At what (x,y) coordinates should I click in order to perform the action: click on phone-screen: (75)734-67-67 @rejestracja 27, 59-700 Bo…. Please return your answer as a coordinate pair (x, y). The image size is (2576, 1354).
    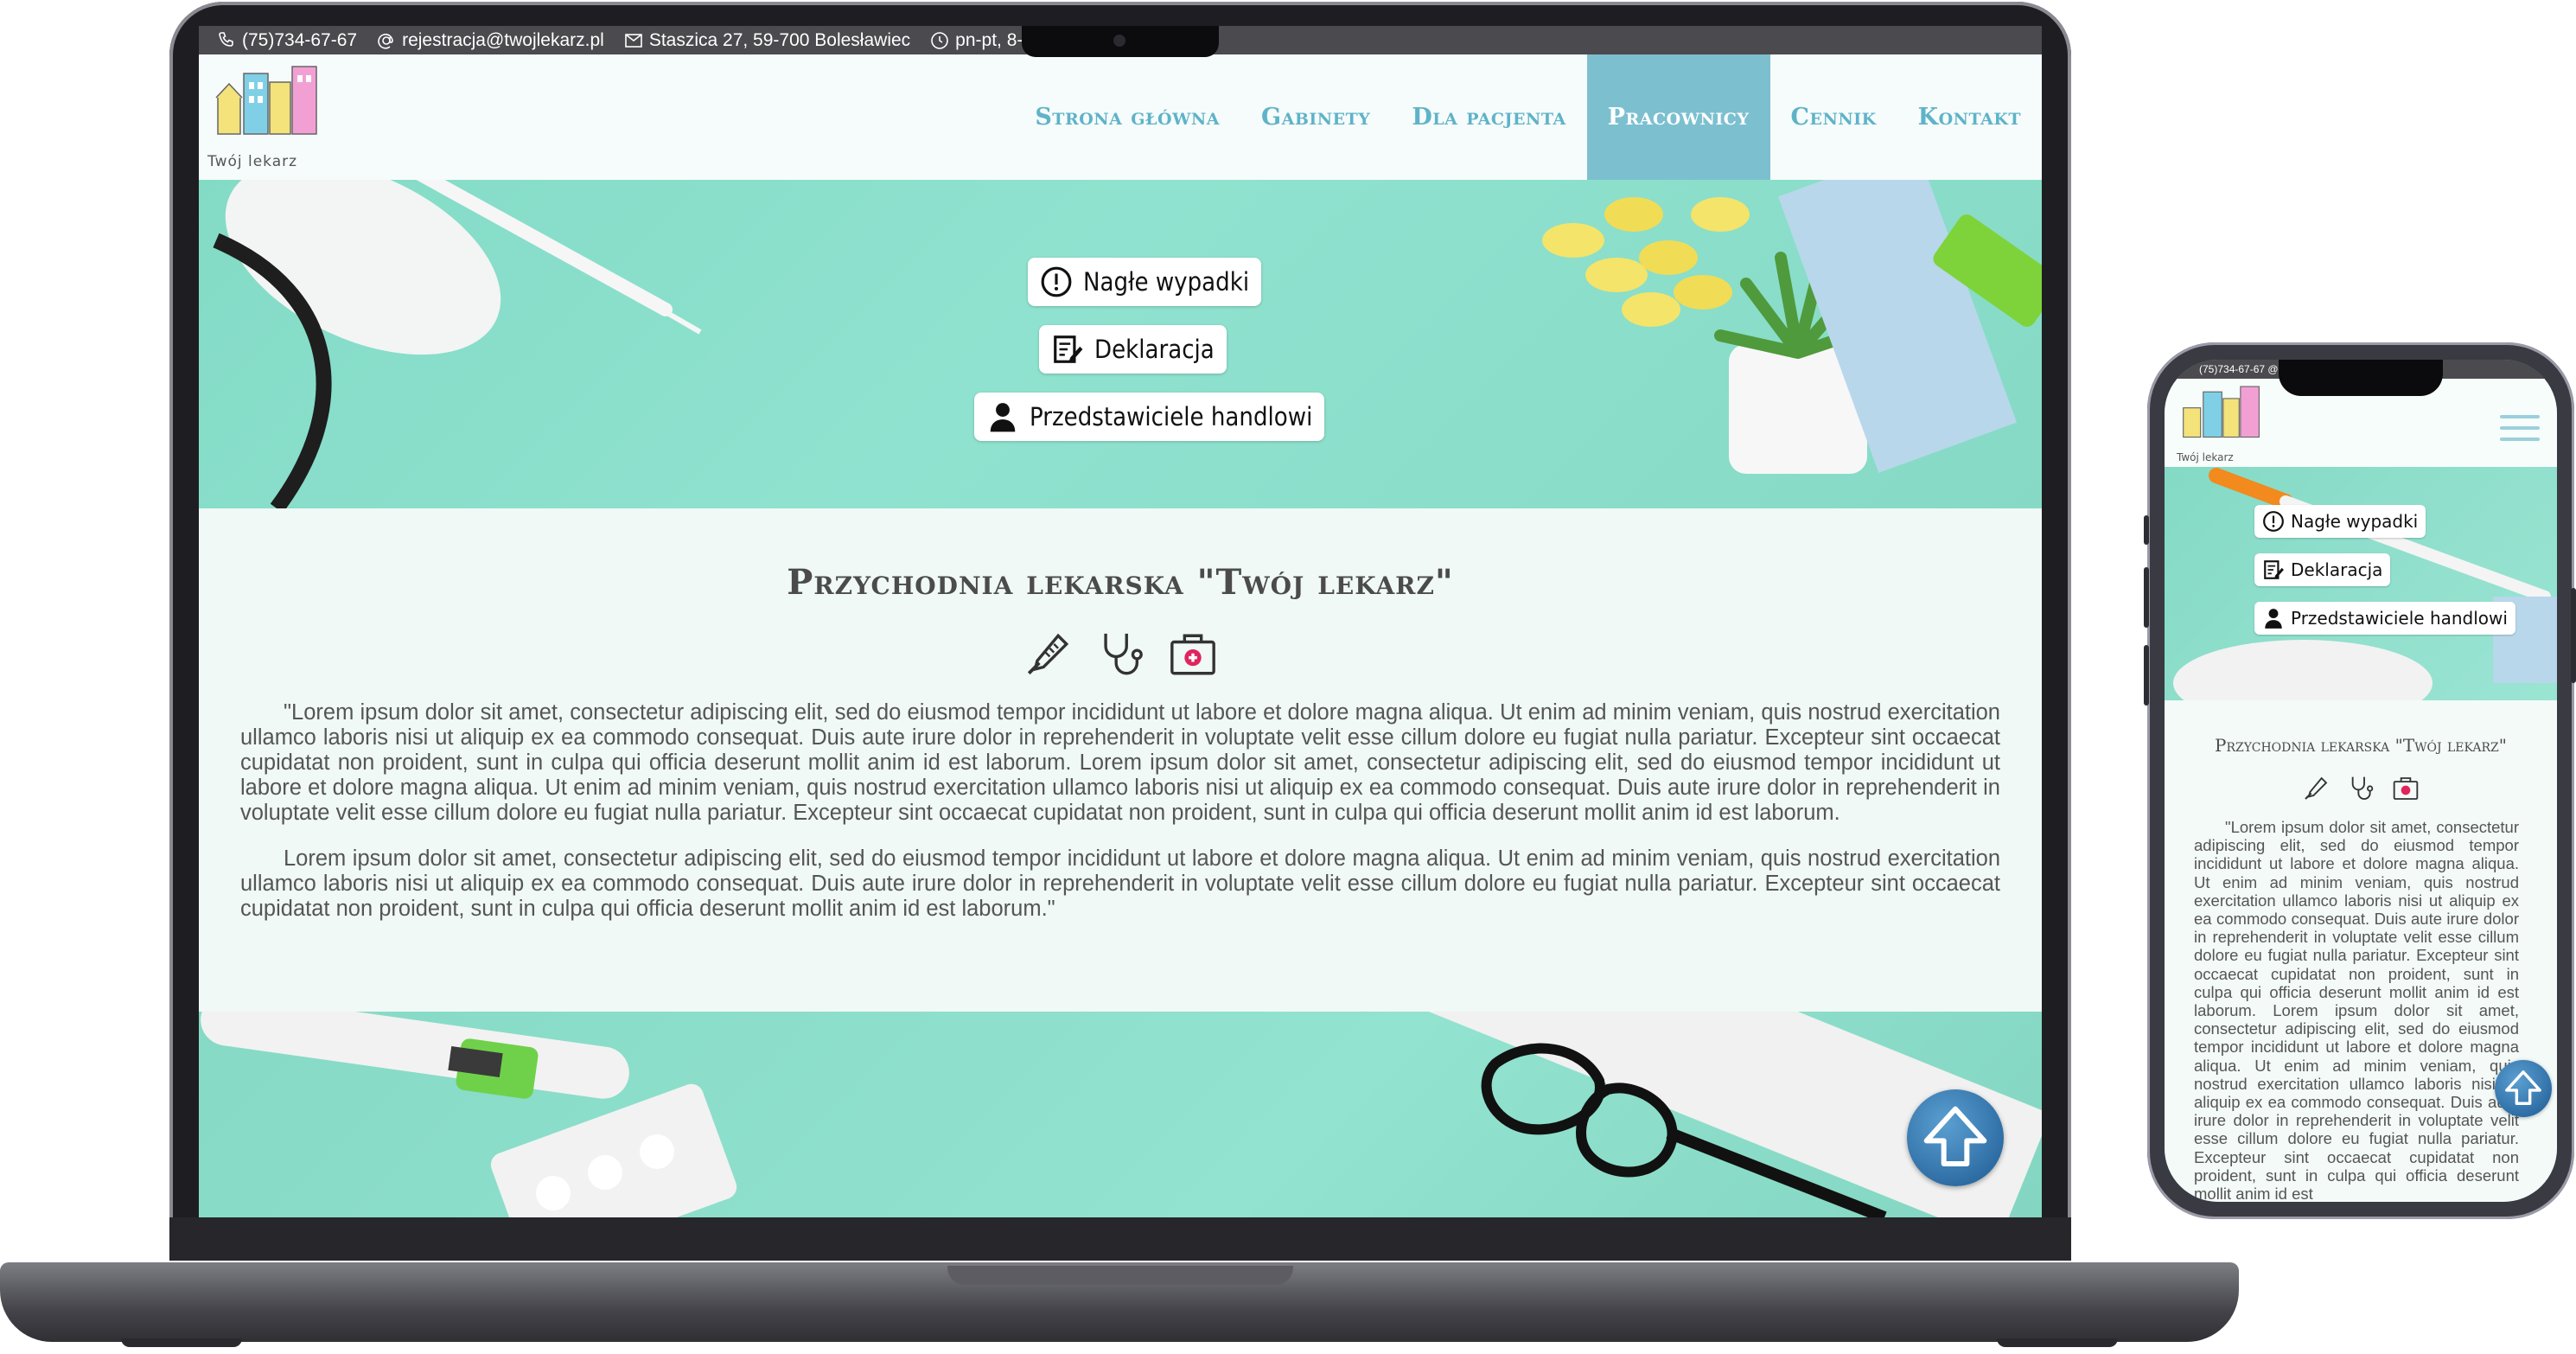
    Looking at the image, I should click on (2361, 781).